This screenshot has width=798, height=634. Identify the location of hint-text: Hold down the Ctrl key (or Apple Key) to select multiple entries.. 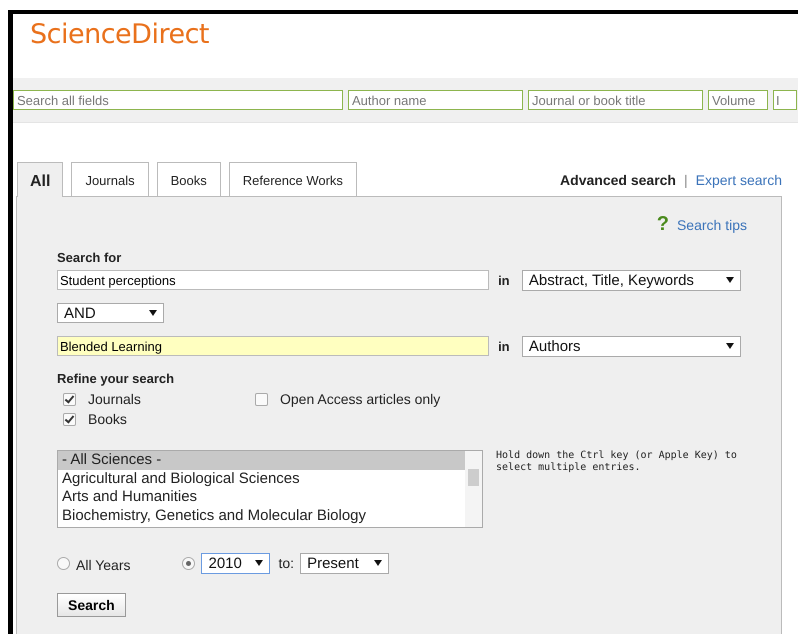
(617, 462).